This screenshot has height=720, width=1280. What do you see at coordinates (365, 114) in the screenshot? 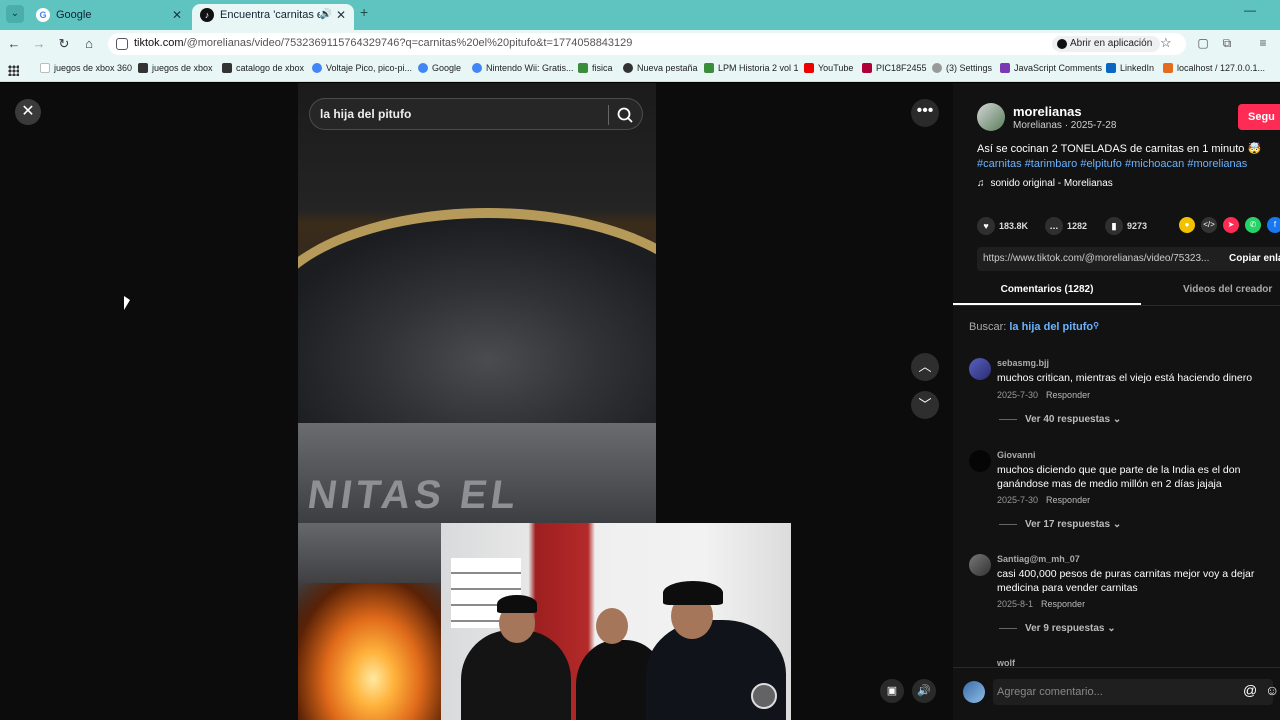
I see `search-input: la hija del pitufo` at bounding box center [365, 114].